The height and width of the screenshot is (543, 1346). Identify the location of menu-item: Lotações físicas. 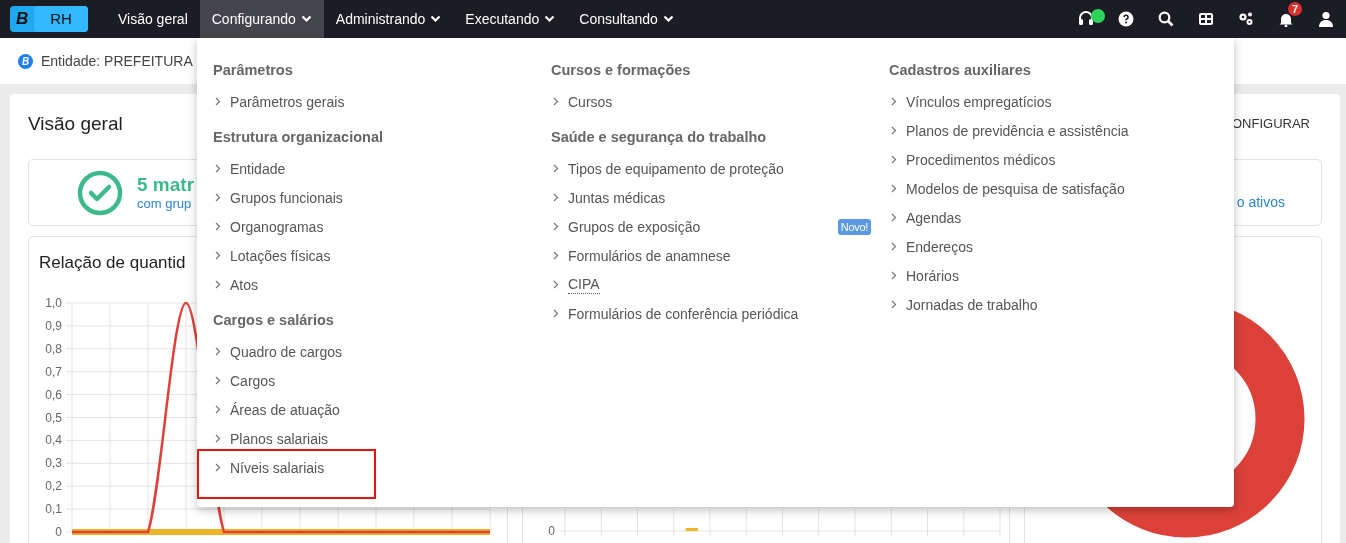
(272, 255).